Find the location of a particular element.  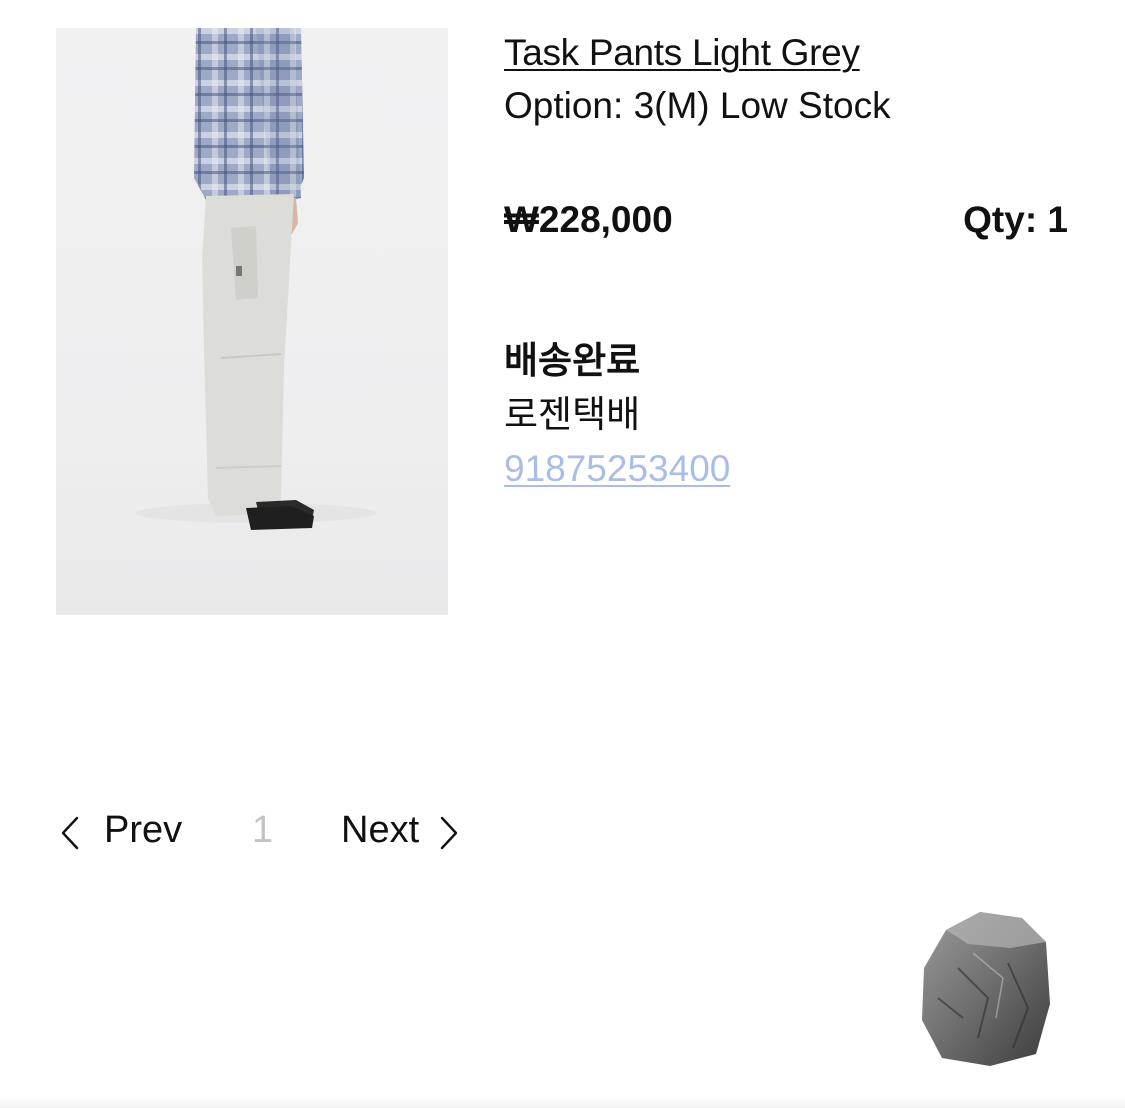

bottom-divider is located at coordinates (562, 1102).